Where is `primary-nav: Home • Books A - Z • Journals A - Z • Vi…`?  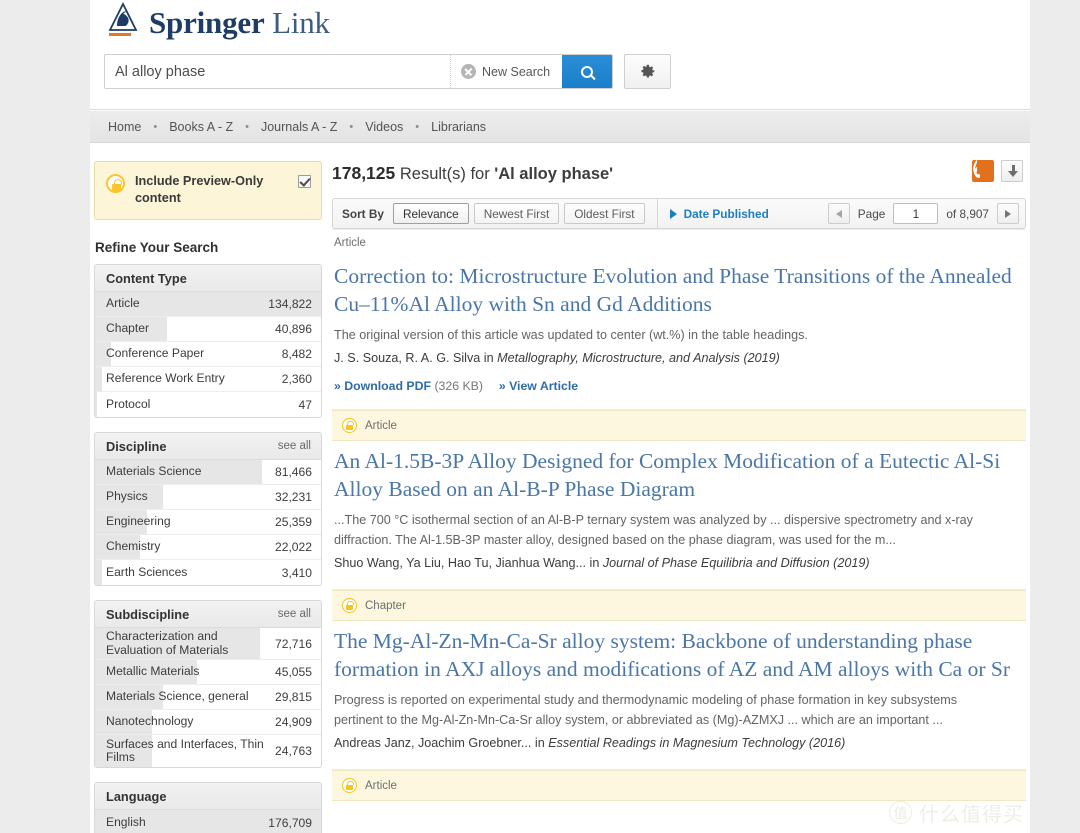
primary-nav: Home • Books A - Z • Journals A - Z • Vi… is located at coordinates (560, 127).